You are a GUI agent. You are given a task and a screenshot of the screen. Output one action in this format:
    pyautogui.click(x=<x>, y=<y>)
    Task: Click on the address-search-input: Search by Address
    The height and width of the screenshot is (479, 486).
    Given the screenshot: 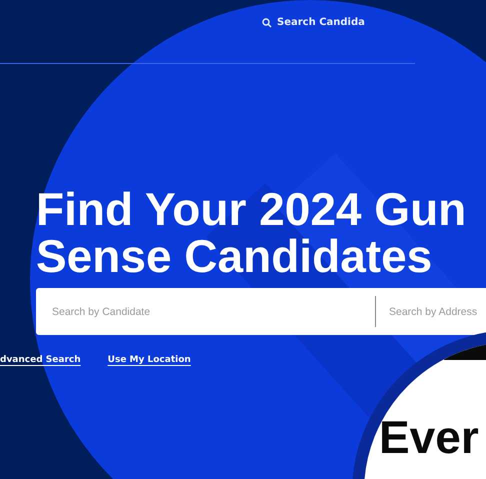 What is the action you would take?
    pyautogui.click(x=437, y=312)
    